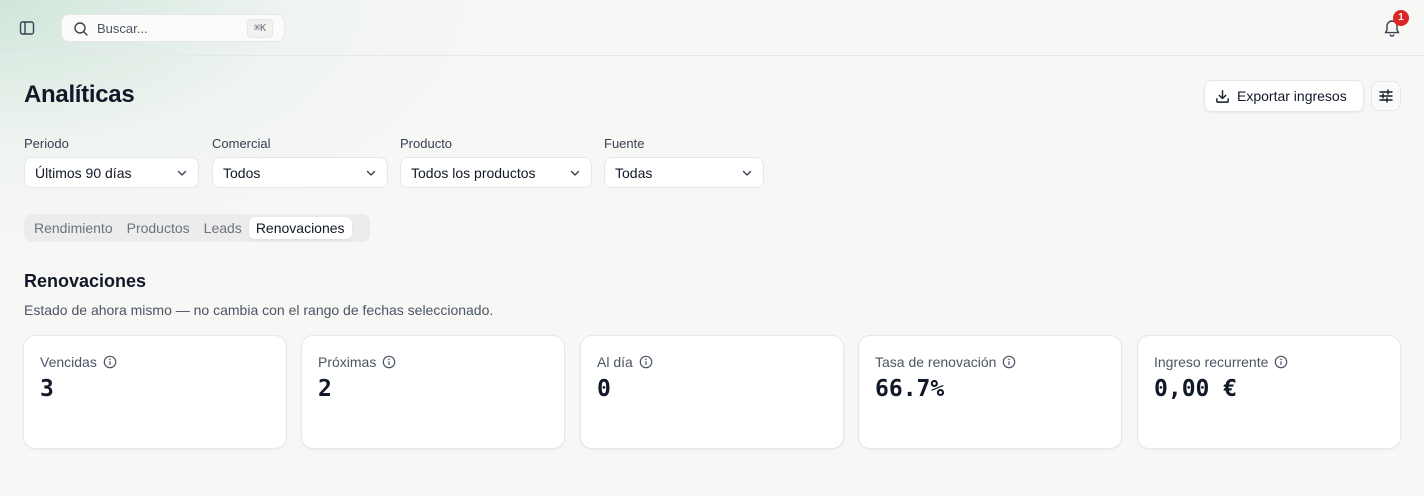  What do you see at coordinates (712, 28) in the screenshot?
I see `top-bar: Buscar... ⌘K 1` at bounding box center [712, 28].